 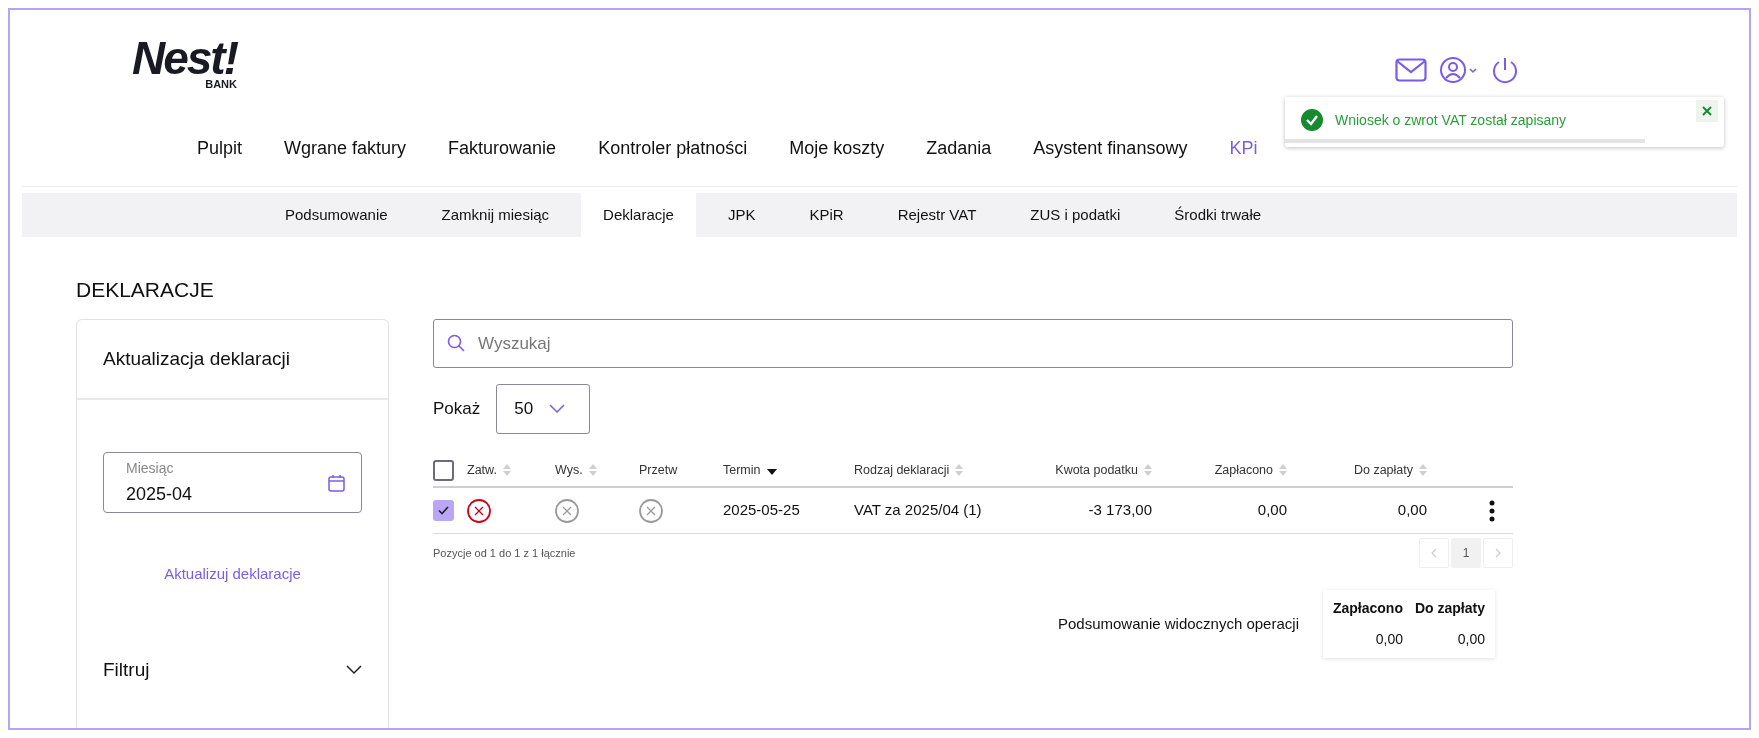 What do you see at coordinates (761, 510) in the screenshot?
I see `table-cell: 2025-05-25` at bounding box center [761, 510].